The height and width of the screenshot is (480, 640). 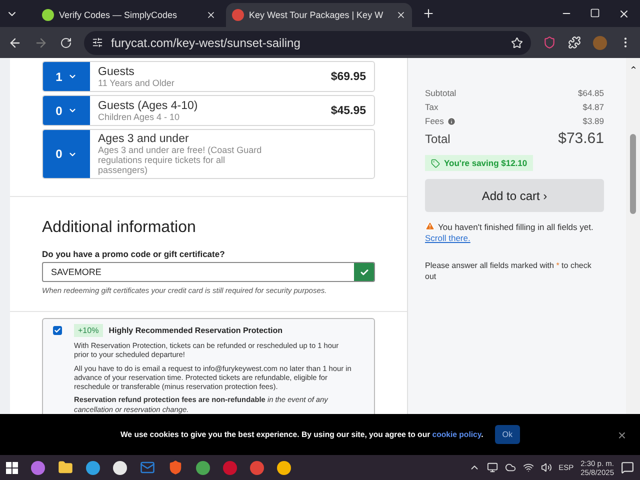 I want to click on total-label: Total, so click(x=437, y=139).